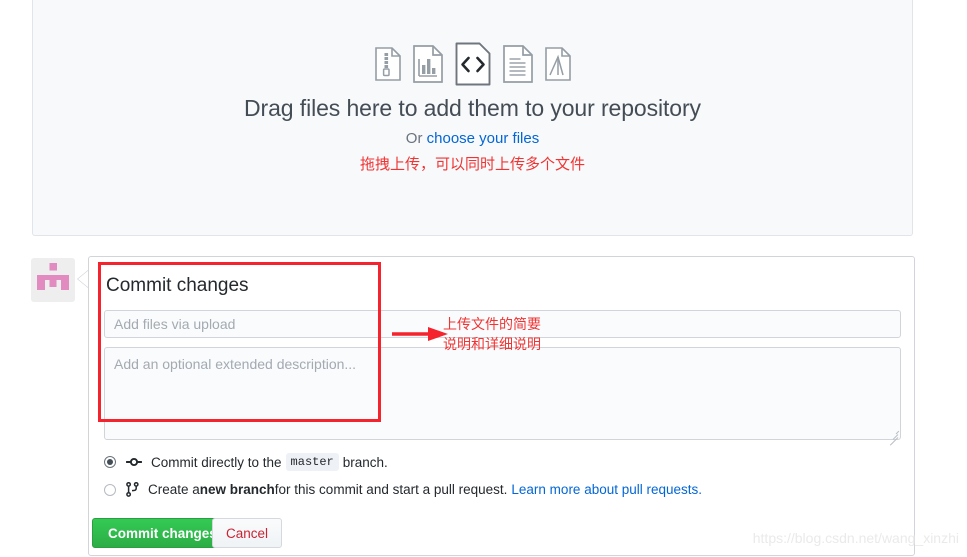  Describe the element at coordinates (247, 533) in the screenshot. I see `cancel-button: Cancel` at that location.